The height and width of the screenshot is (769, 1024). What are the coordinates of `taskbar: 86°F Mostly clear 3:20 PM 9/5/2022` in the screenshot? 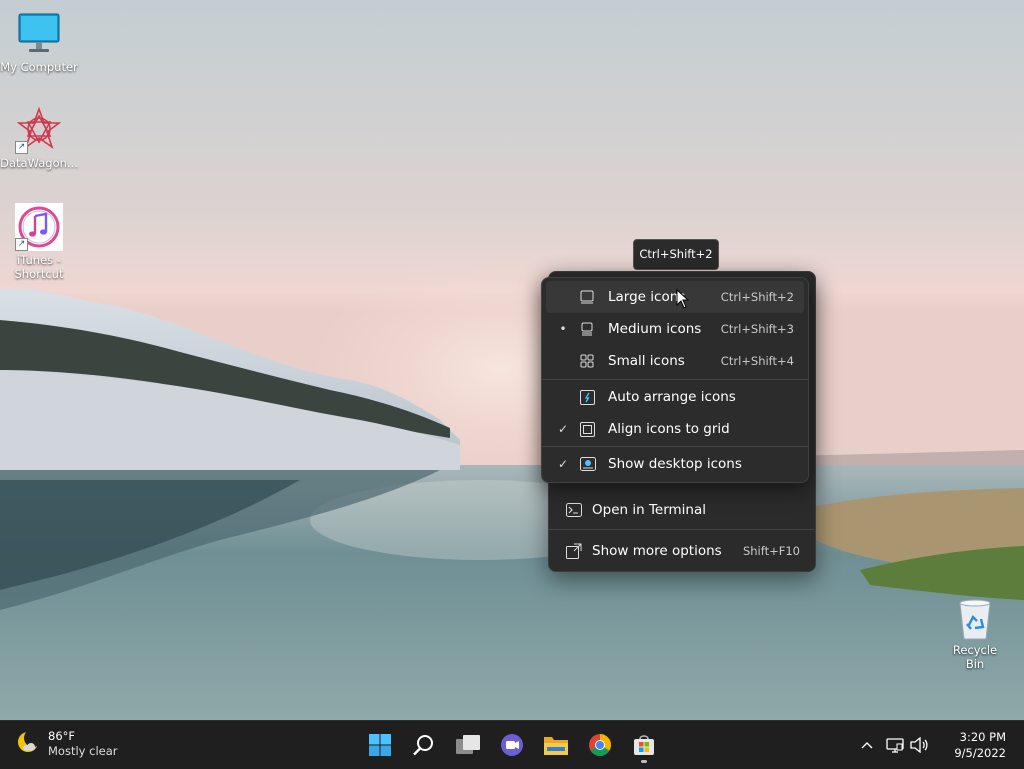 It's located at (512, 744).